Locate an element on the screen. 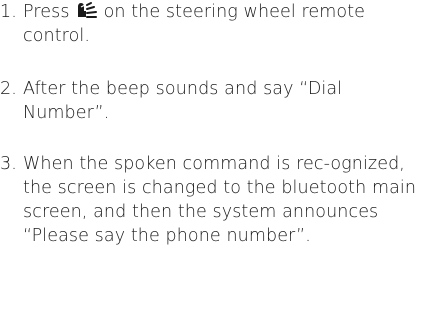 The width and height of the screenshot is (429, 318). step-number: 3. is located at coordinates (8, 164).